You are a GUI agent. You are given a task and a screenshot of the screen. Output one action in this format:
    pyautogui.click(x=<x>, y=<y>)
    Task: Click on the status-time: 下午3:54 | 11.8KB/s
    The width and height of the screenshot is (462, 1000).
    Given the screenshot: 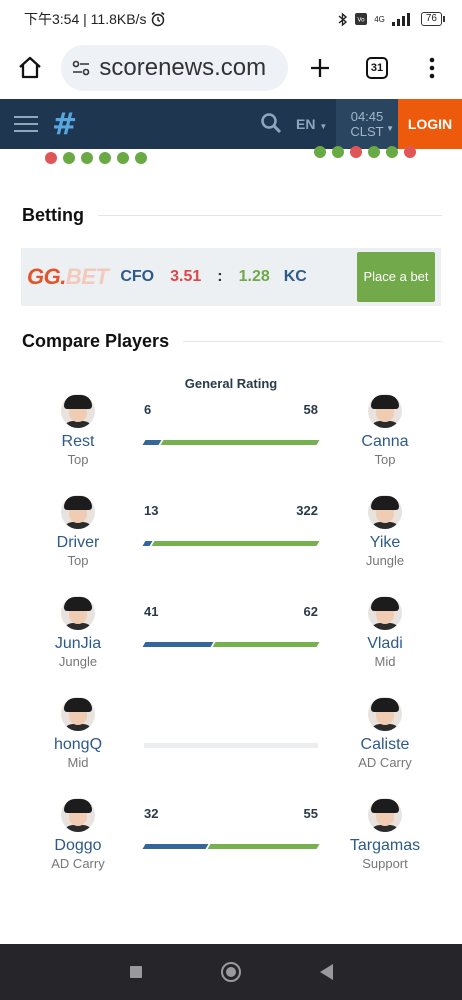 What is the action you would take?
    pyautogui.click(x=85, y=19)
    